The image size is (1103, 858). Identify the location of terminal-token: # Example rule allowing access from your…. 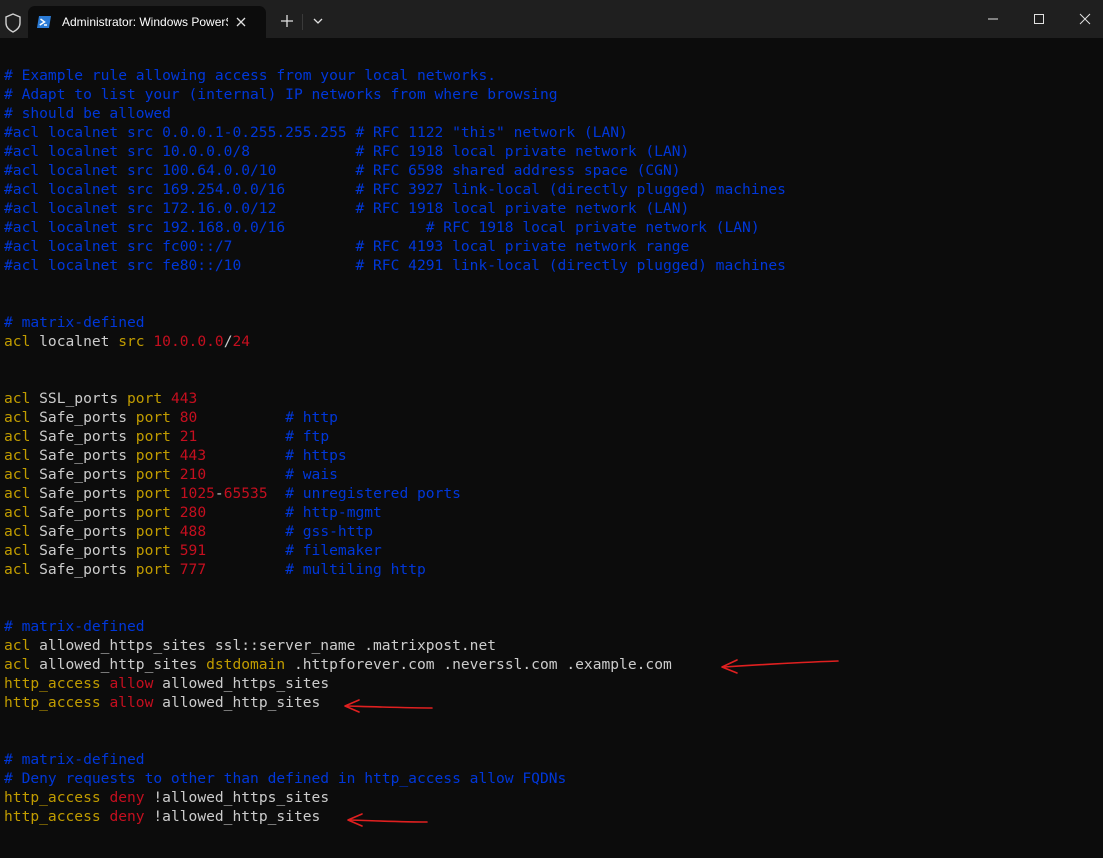
(250, 75).